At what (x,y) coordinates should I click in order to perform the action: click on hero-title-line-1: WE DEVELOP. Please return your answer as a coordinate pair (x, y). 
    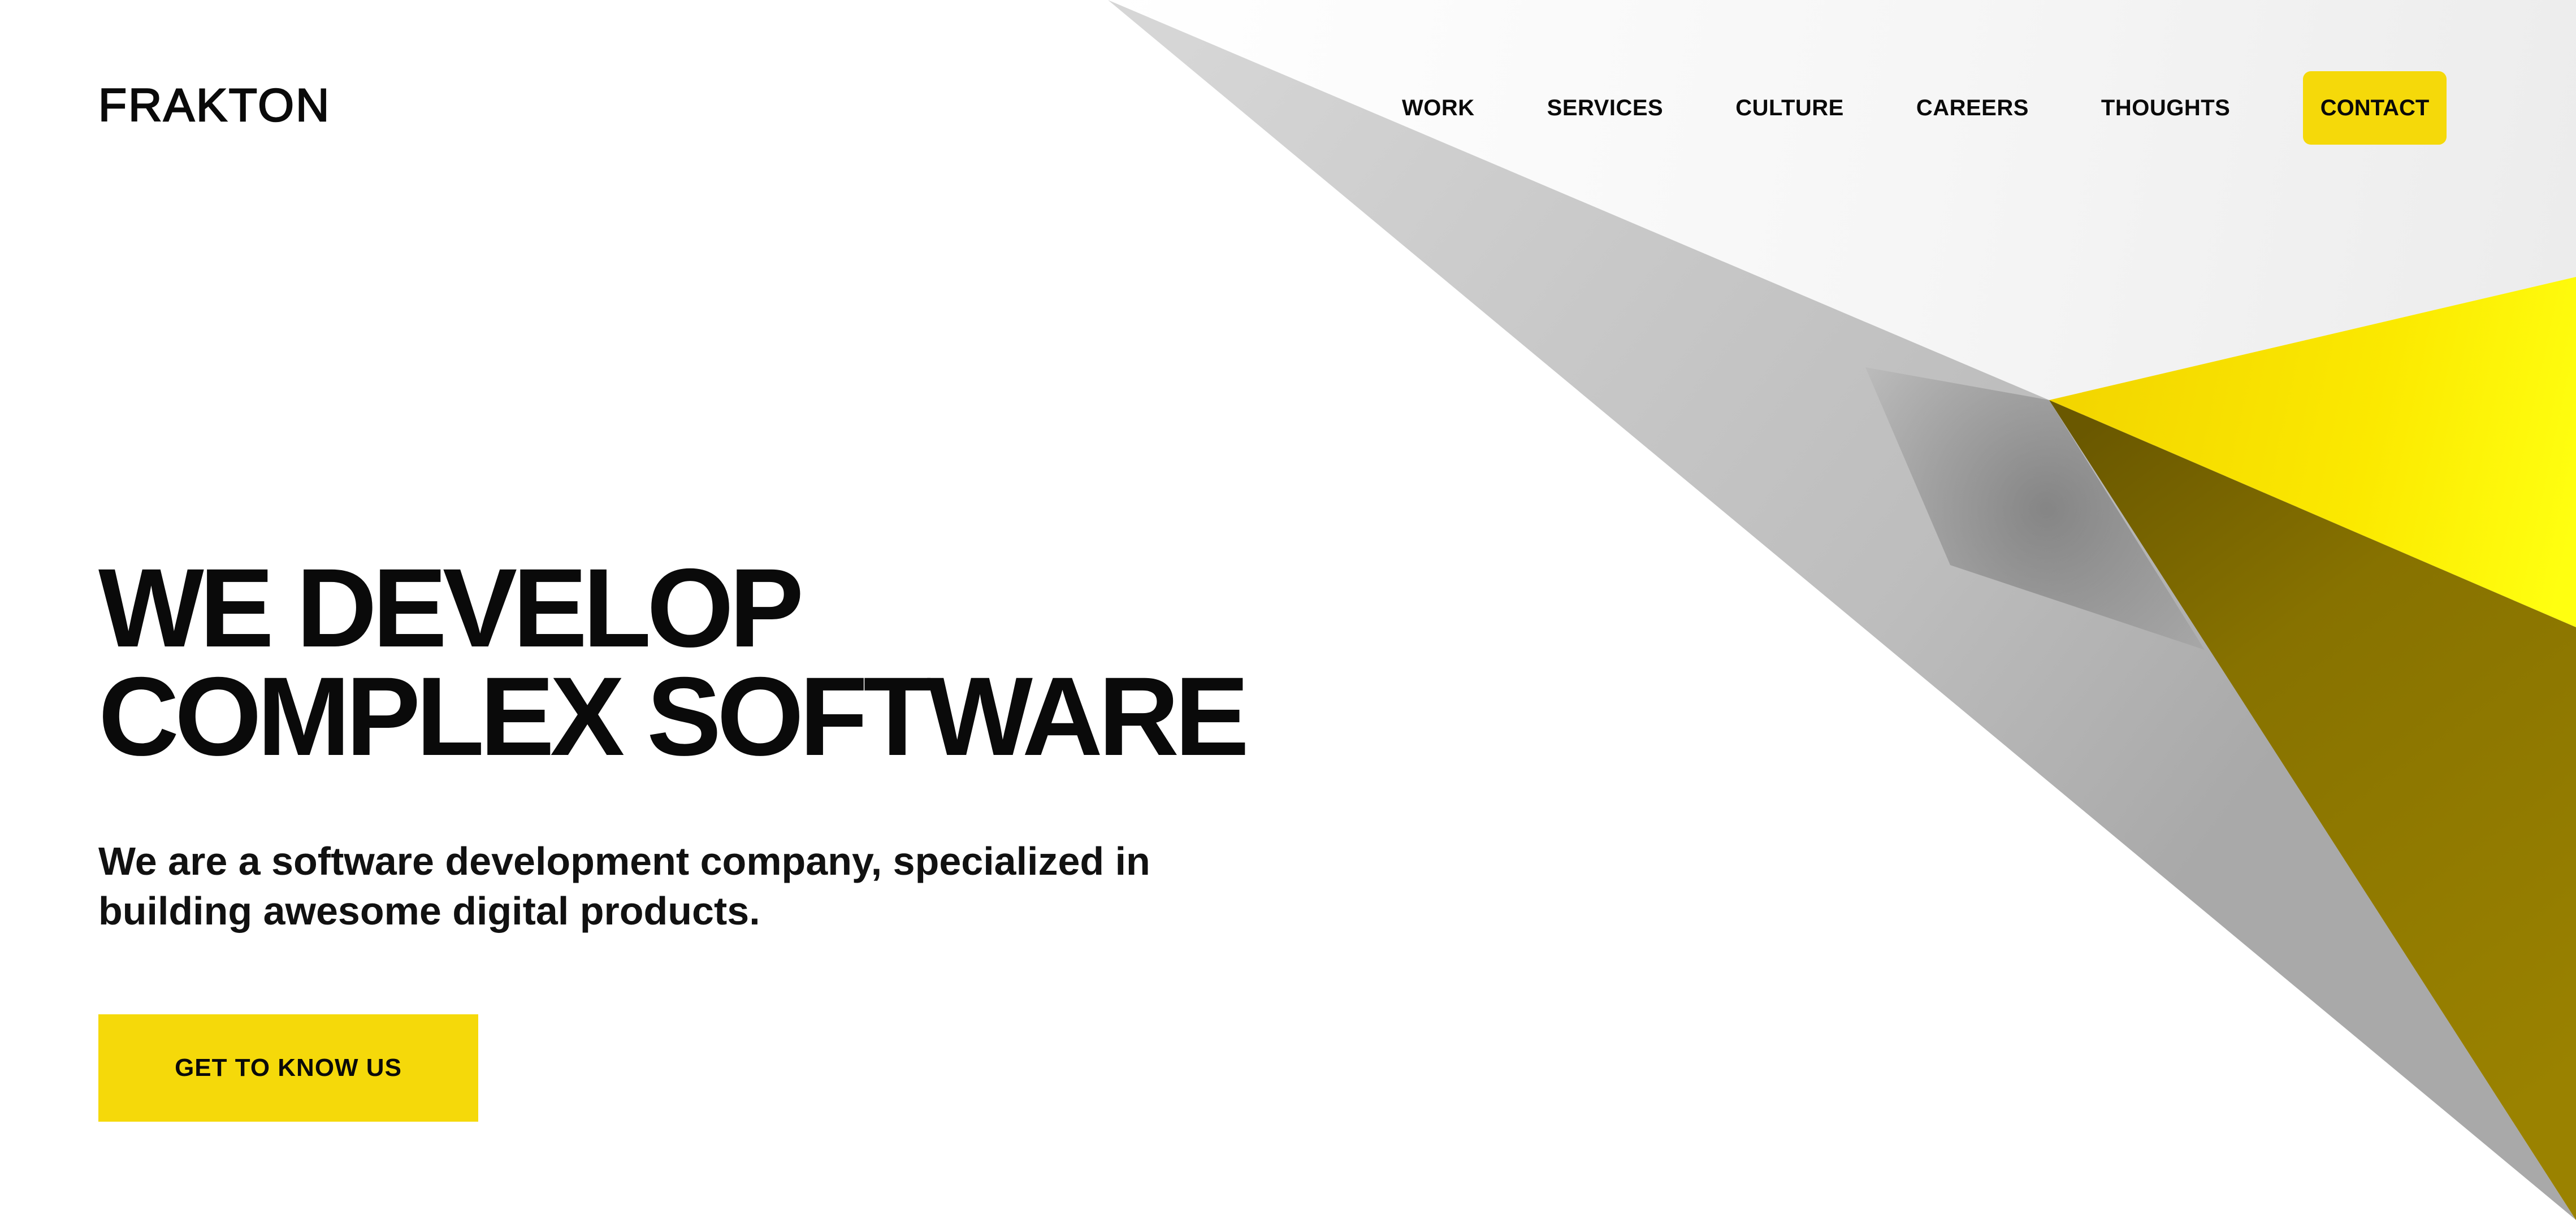
    Looking at the image, I should click on (451, 607).